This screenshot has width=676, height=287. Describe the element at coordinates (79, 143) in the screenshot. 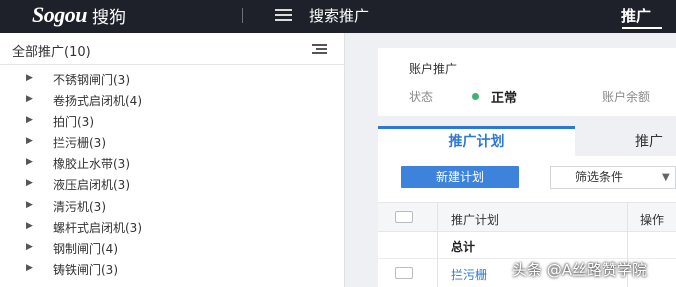

I see `tree-item-label: 拦污栅(3)` at that location.